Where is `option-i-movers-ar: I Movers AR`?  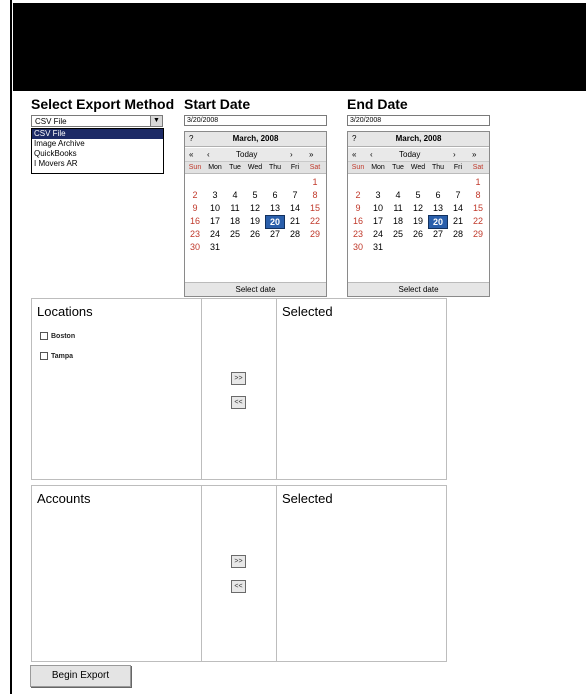
option-i-movers-ar: I Movers AR is located at coordinates (97, 164).